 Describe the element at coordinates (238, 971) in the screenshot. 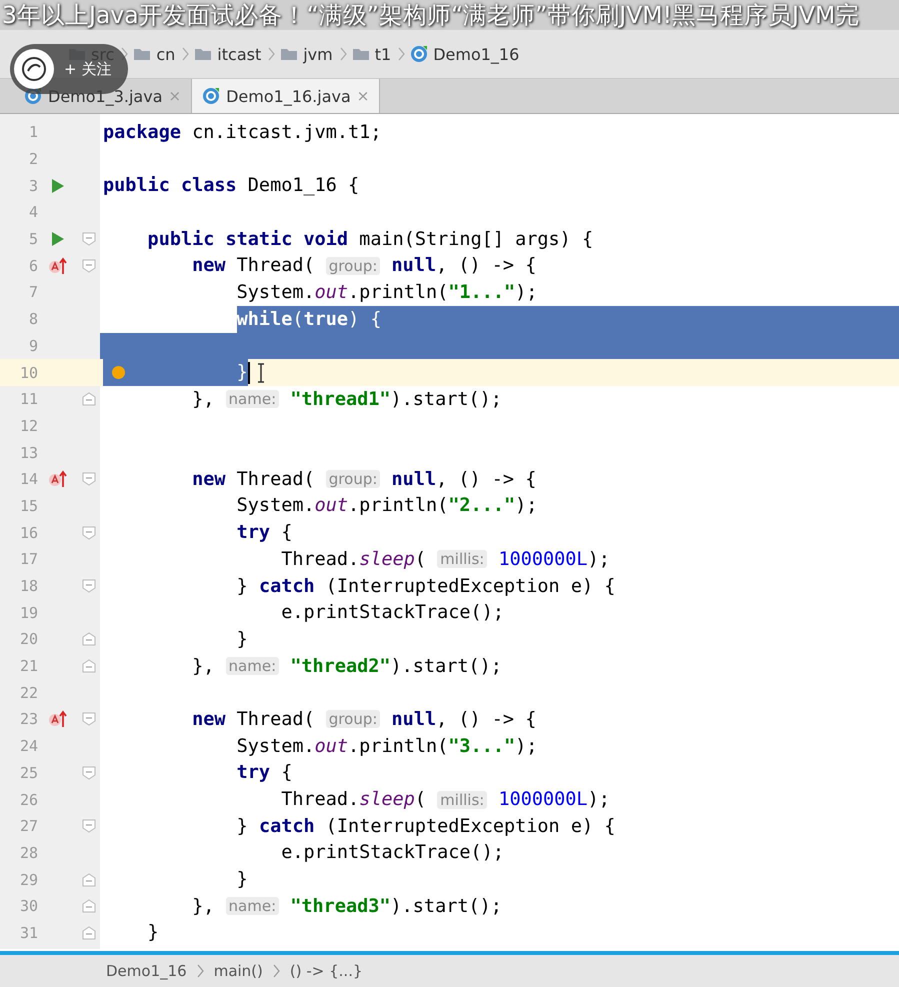

I see `status-breadcrumb: main()` at that location.